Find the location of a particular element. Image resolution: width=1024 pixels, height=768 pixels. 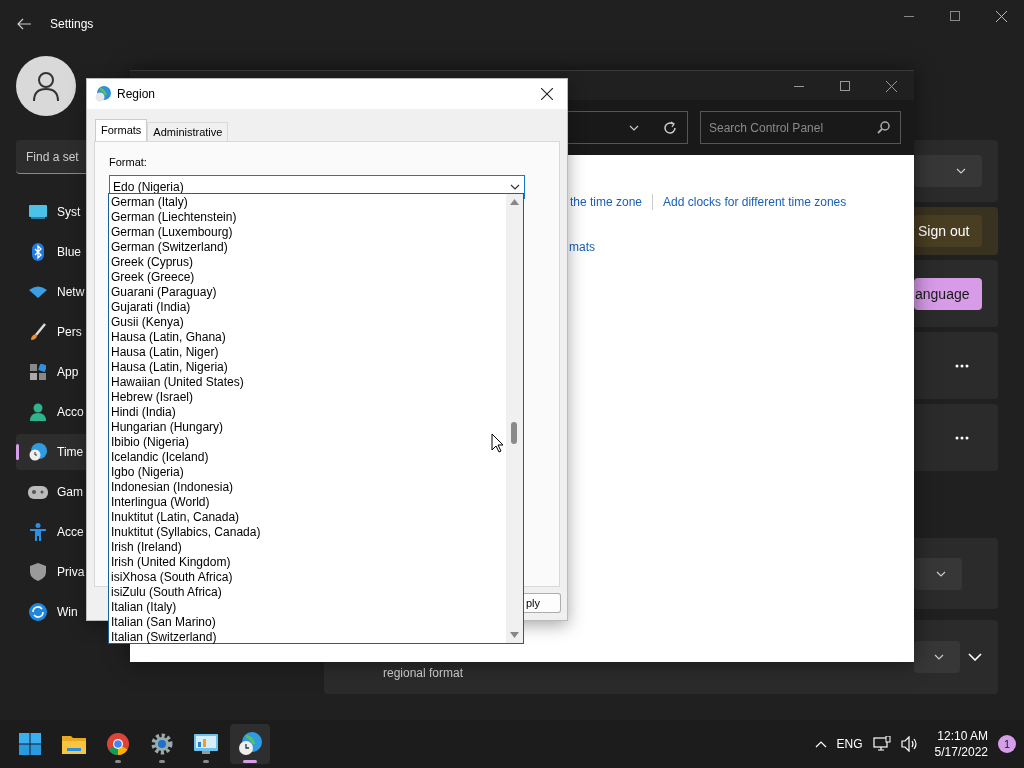

window-title: Settings is located at coordinates (72, 24).